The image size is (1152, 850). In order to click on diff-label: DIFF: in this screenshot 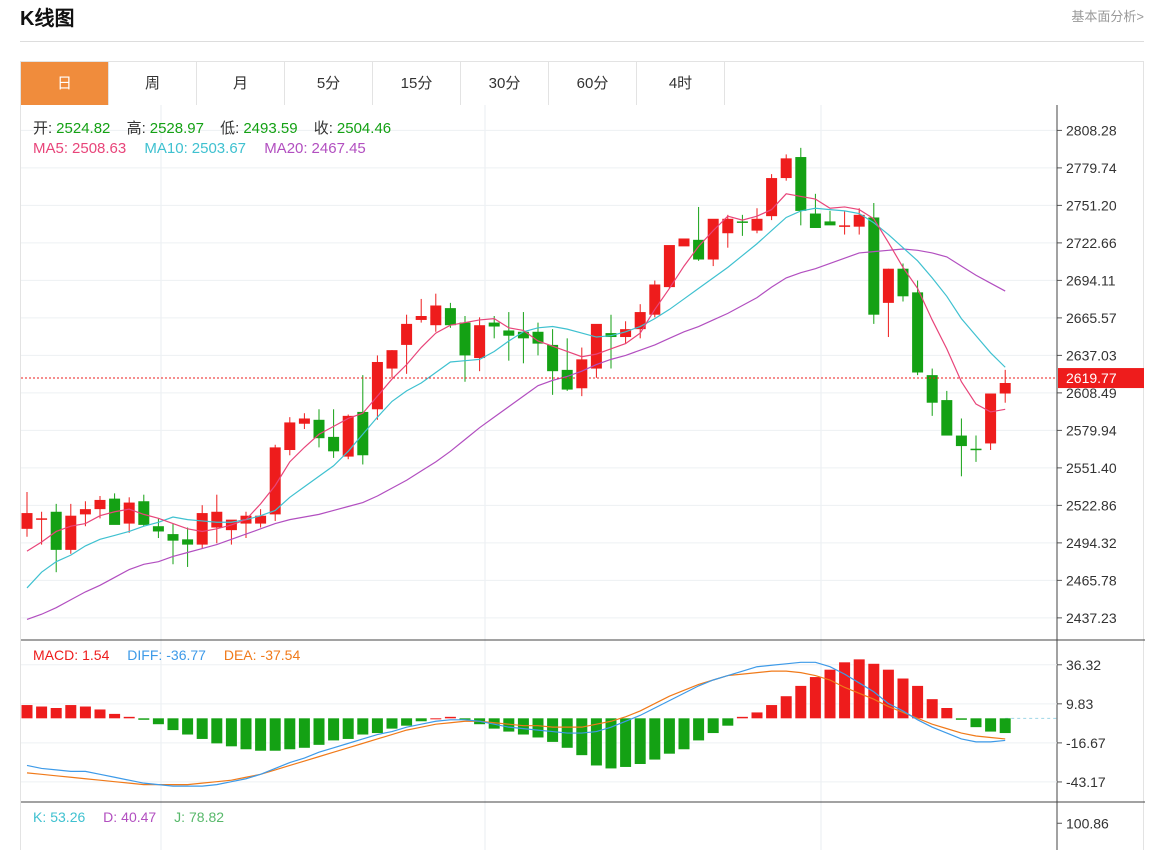, I will do `click(145, 655)`.